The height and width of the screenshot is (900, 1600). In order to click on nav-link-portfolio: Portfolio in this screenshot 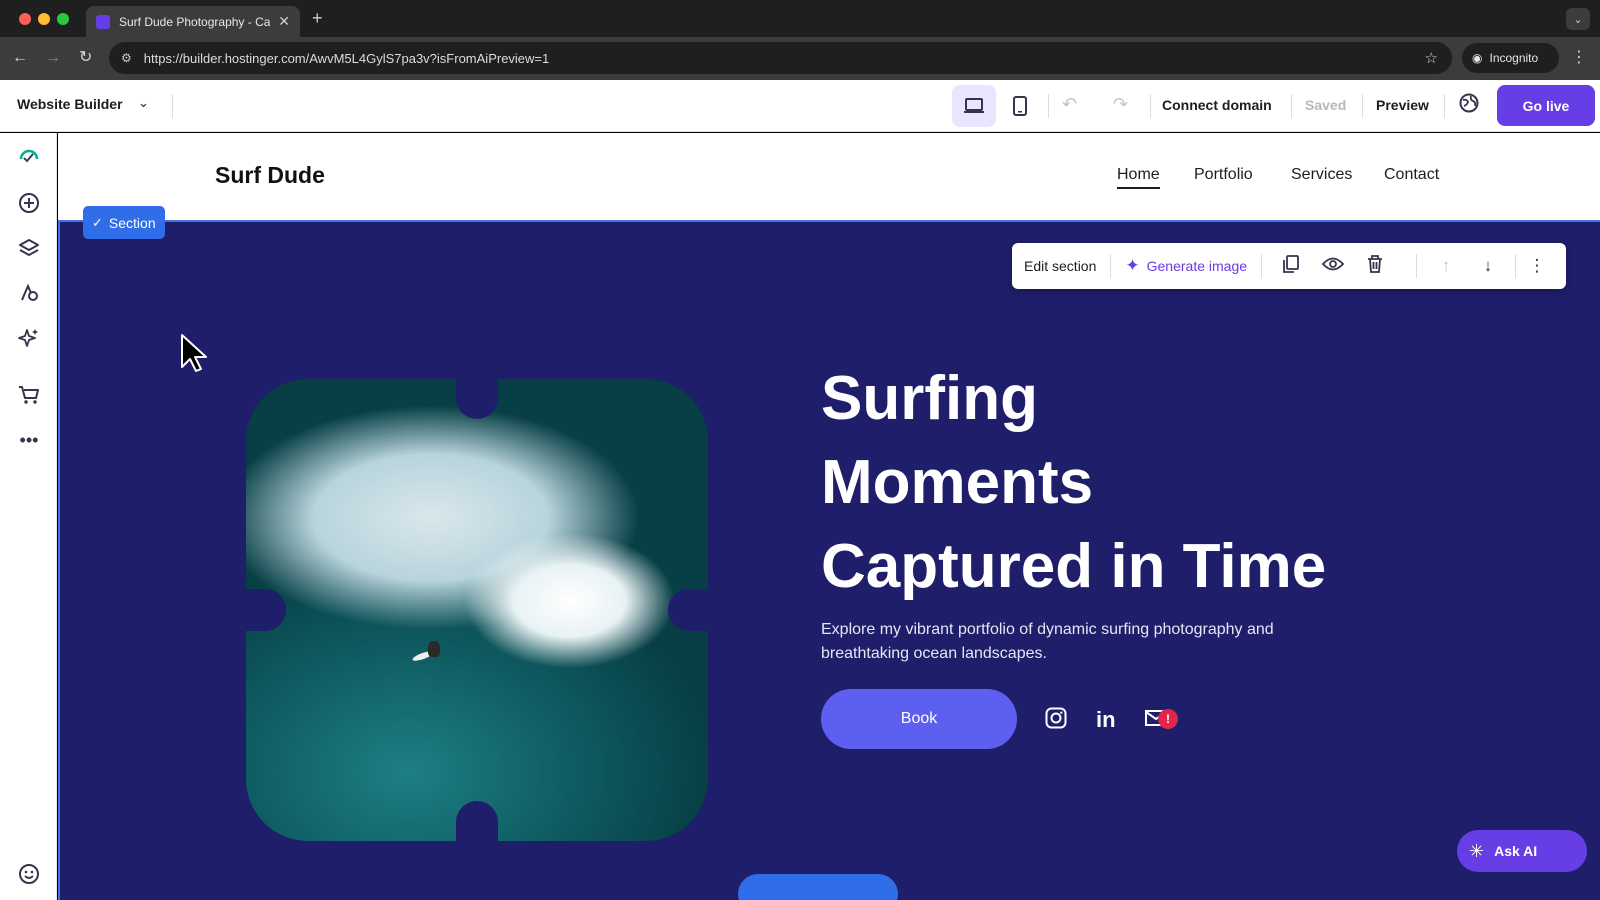, I will do `click(1223, 175)`.